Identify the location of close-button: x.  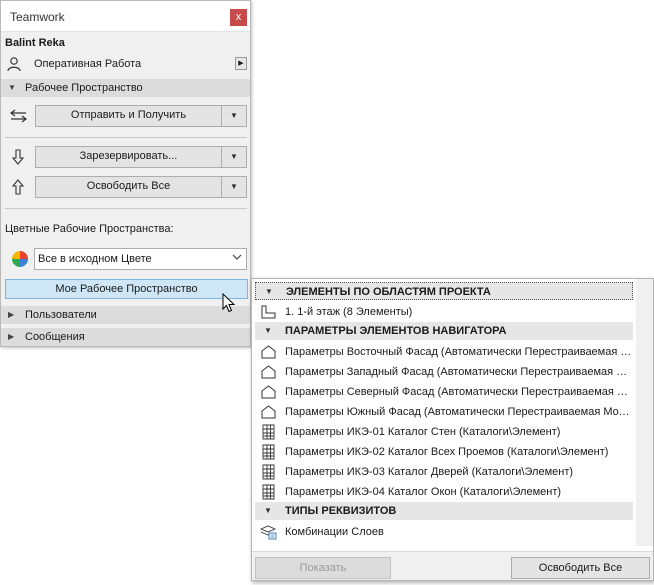
(238, 17).